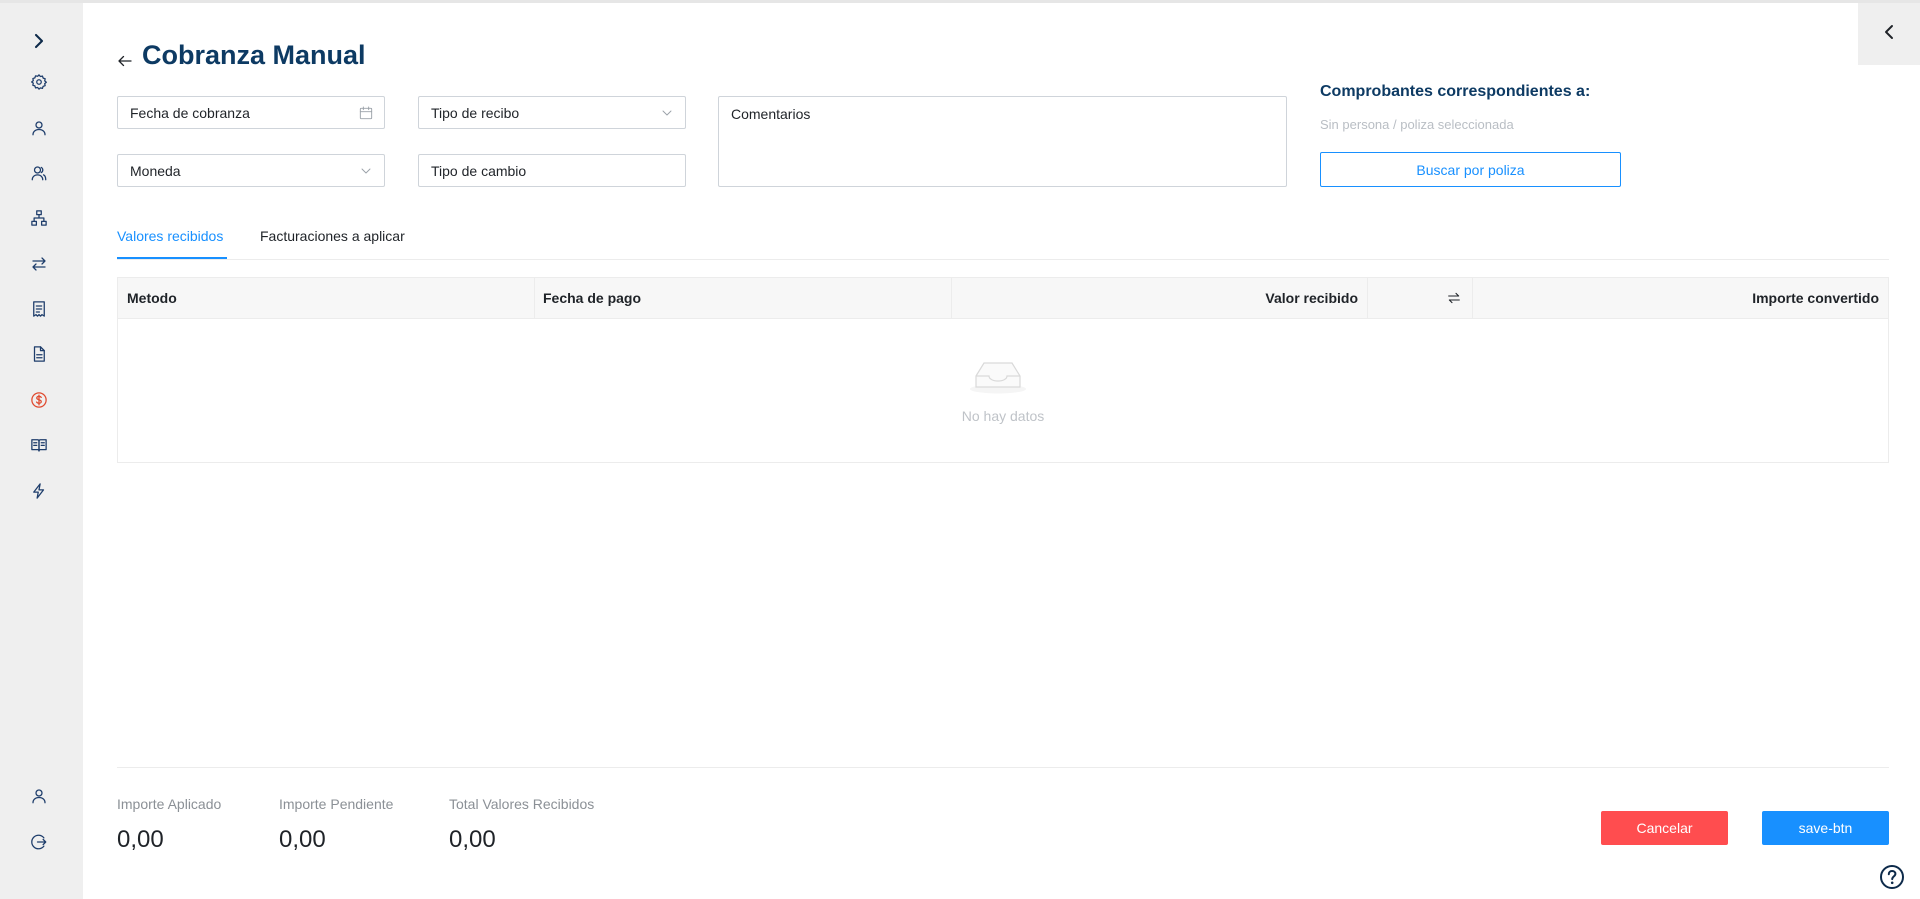  Describe the element at coordinates (1311, 298) in the screenshot. I see `column-valor-recibido: Valor recibido` at that location.